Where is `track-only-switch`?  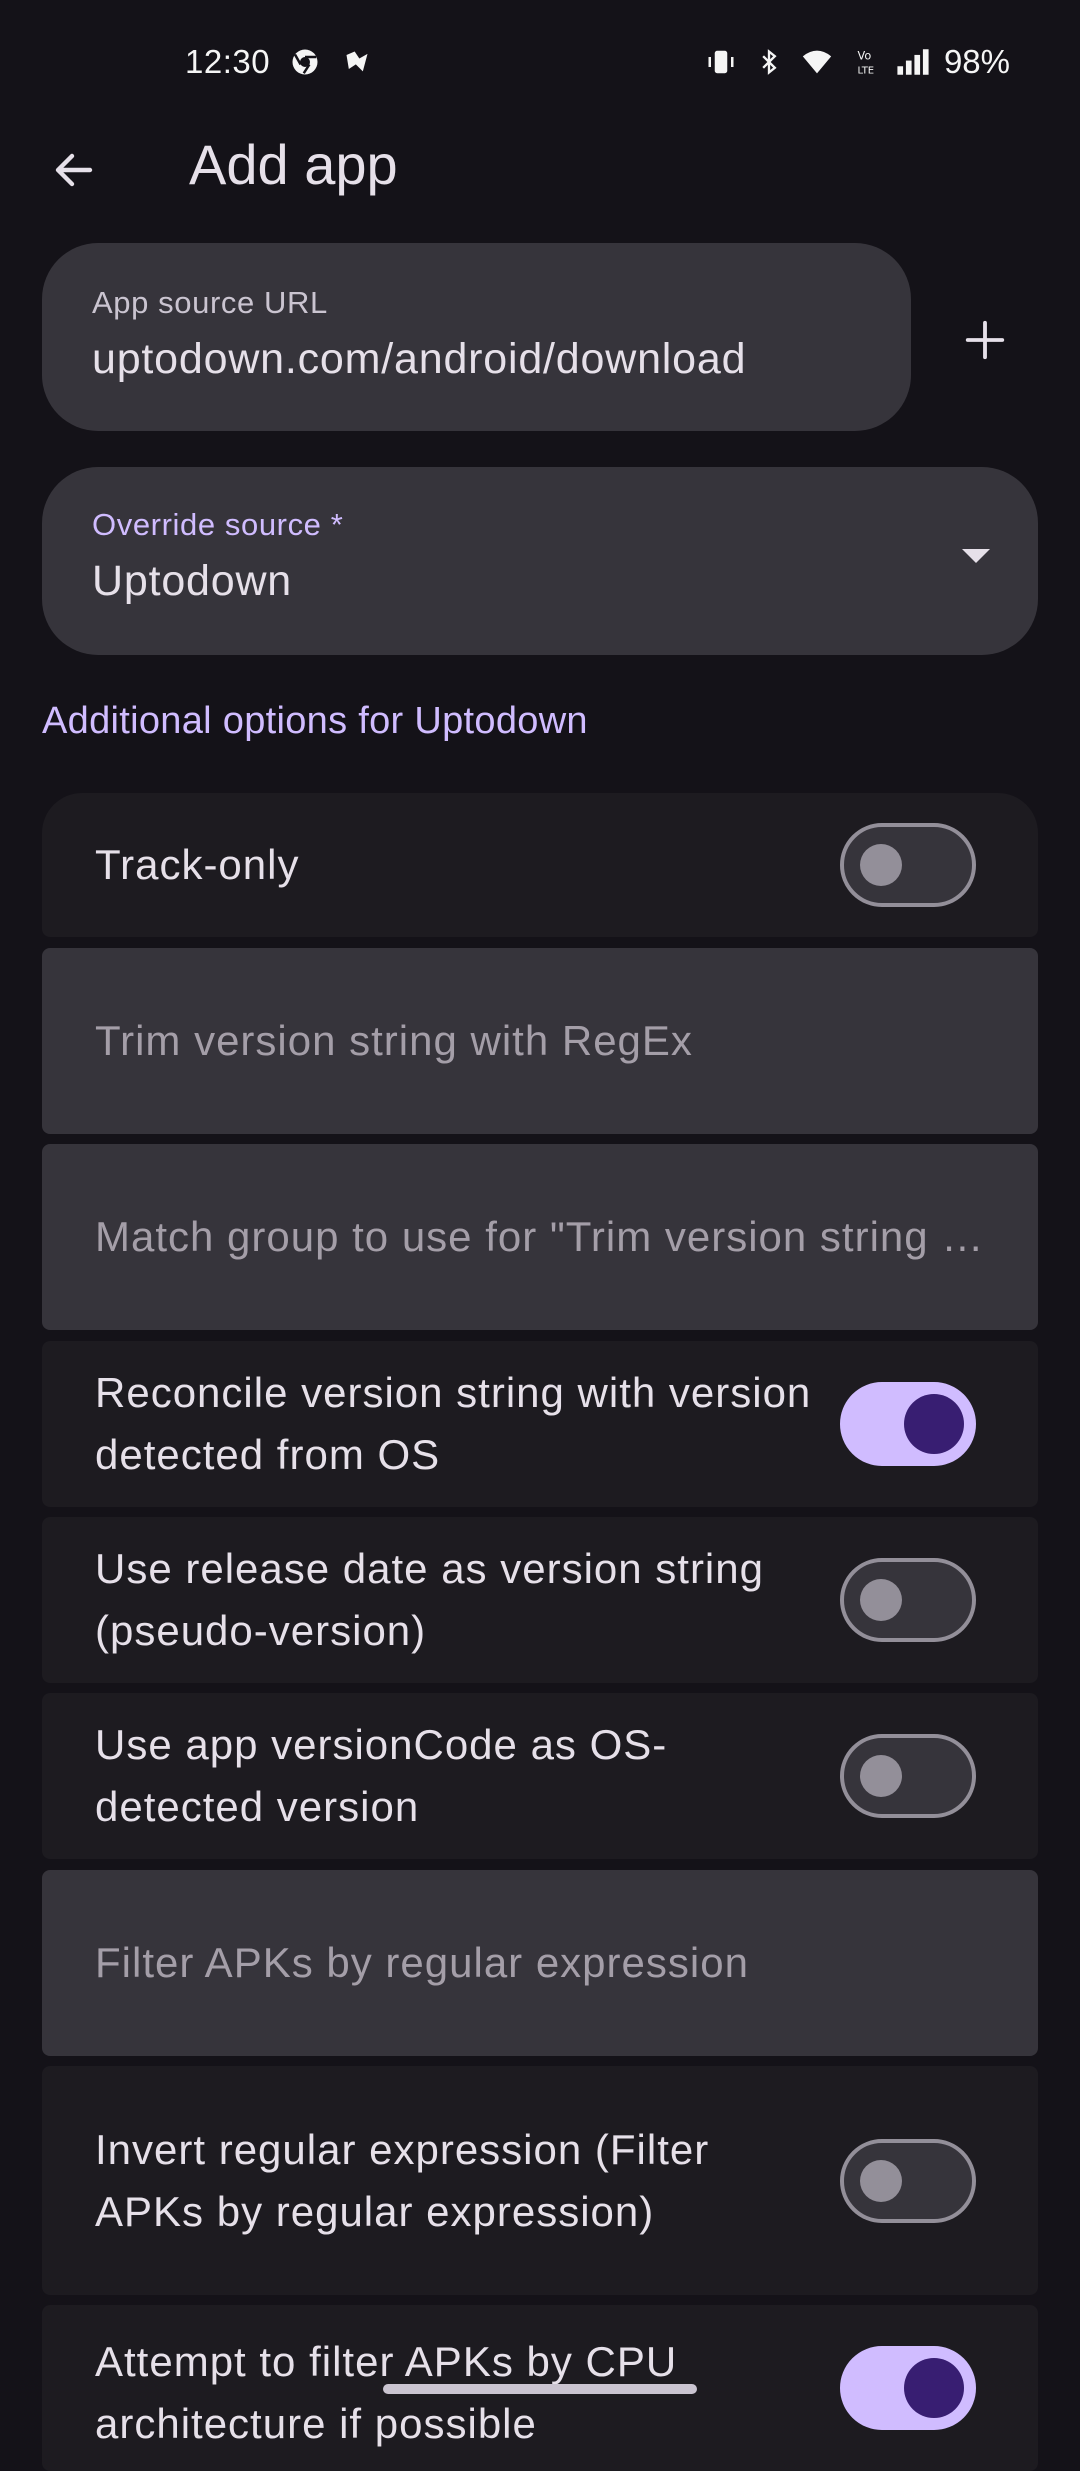 track-only-switch is located at coordinates (908, 865).